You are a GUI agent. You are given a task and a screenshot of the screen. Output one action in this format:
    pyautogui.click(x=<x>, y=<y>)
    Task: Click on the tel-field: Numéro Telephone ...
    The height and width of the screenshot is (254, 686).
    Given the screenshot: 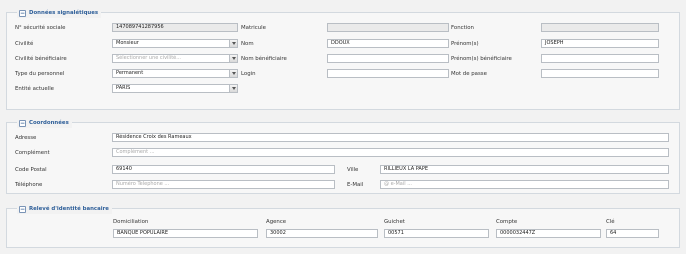 What is the action you would take?
    pyautogui.click(x=223, y=184)
    